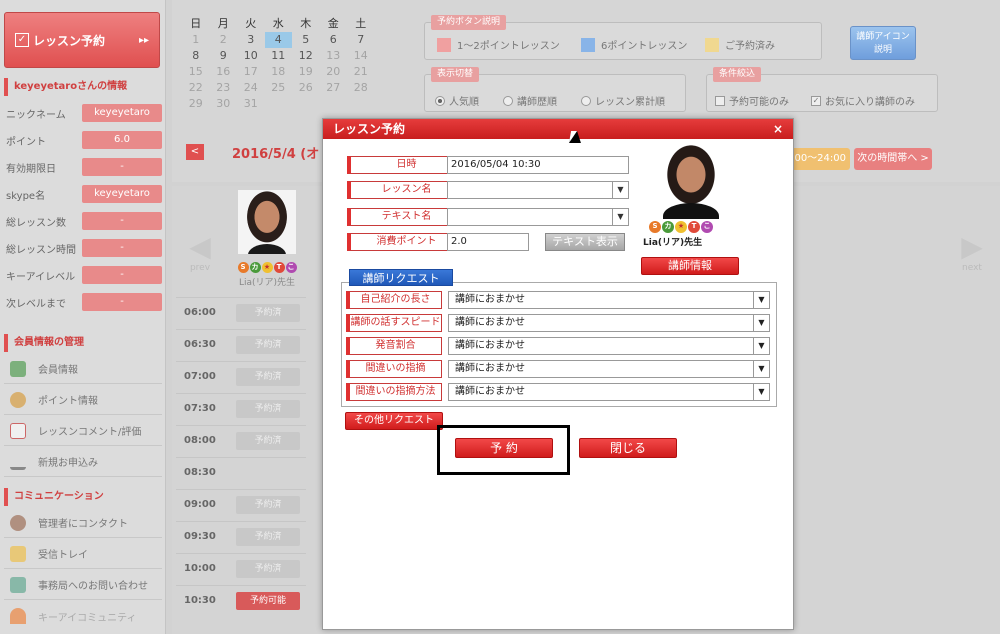 This screenshot has height=634, width=1000. I want to click on teacher-icon-help-button: 講師アイコン 説明, so click(883, 43).